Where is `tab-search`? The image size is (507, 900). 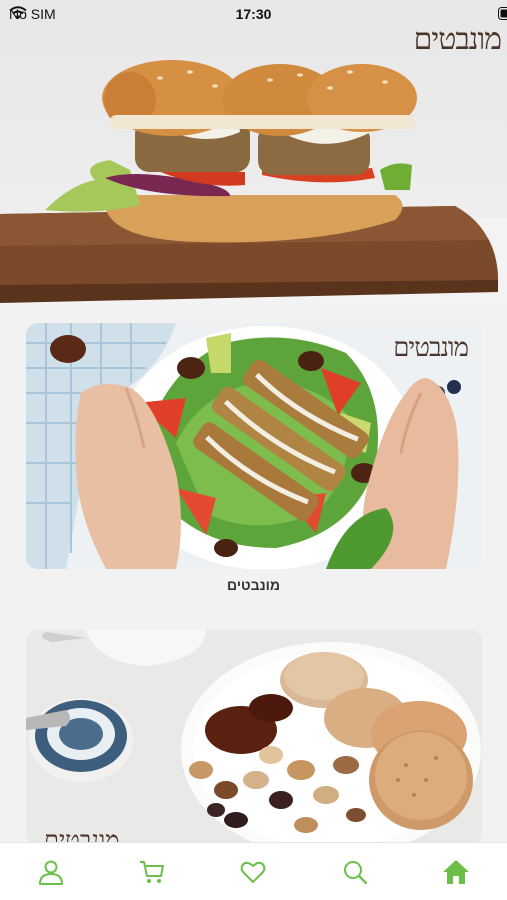
tab-search is located at coordinates (355, 872).